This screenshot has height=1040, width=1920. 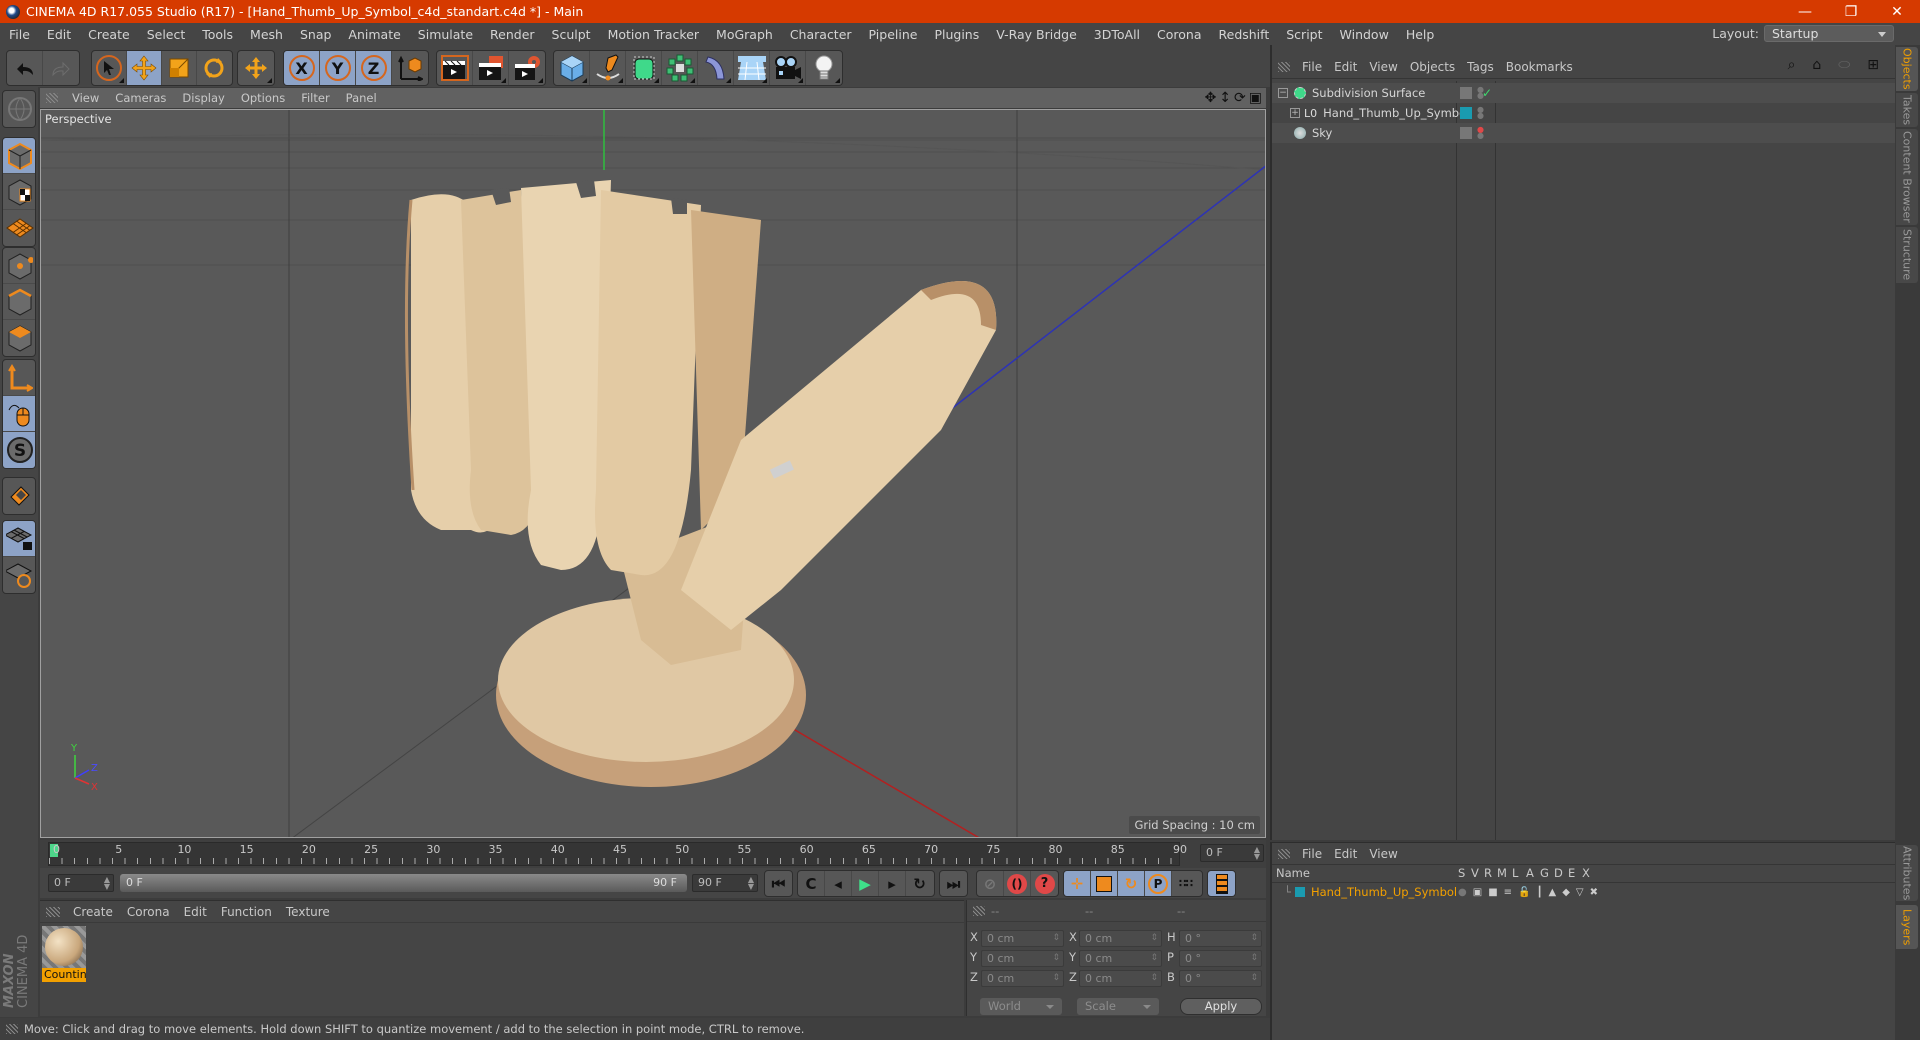 What do you see at coordinates (788, 68) in the screenshot?
I see `camera-button` at bounding box center [788, 68].